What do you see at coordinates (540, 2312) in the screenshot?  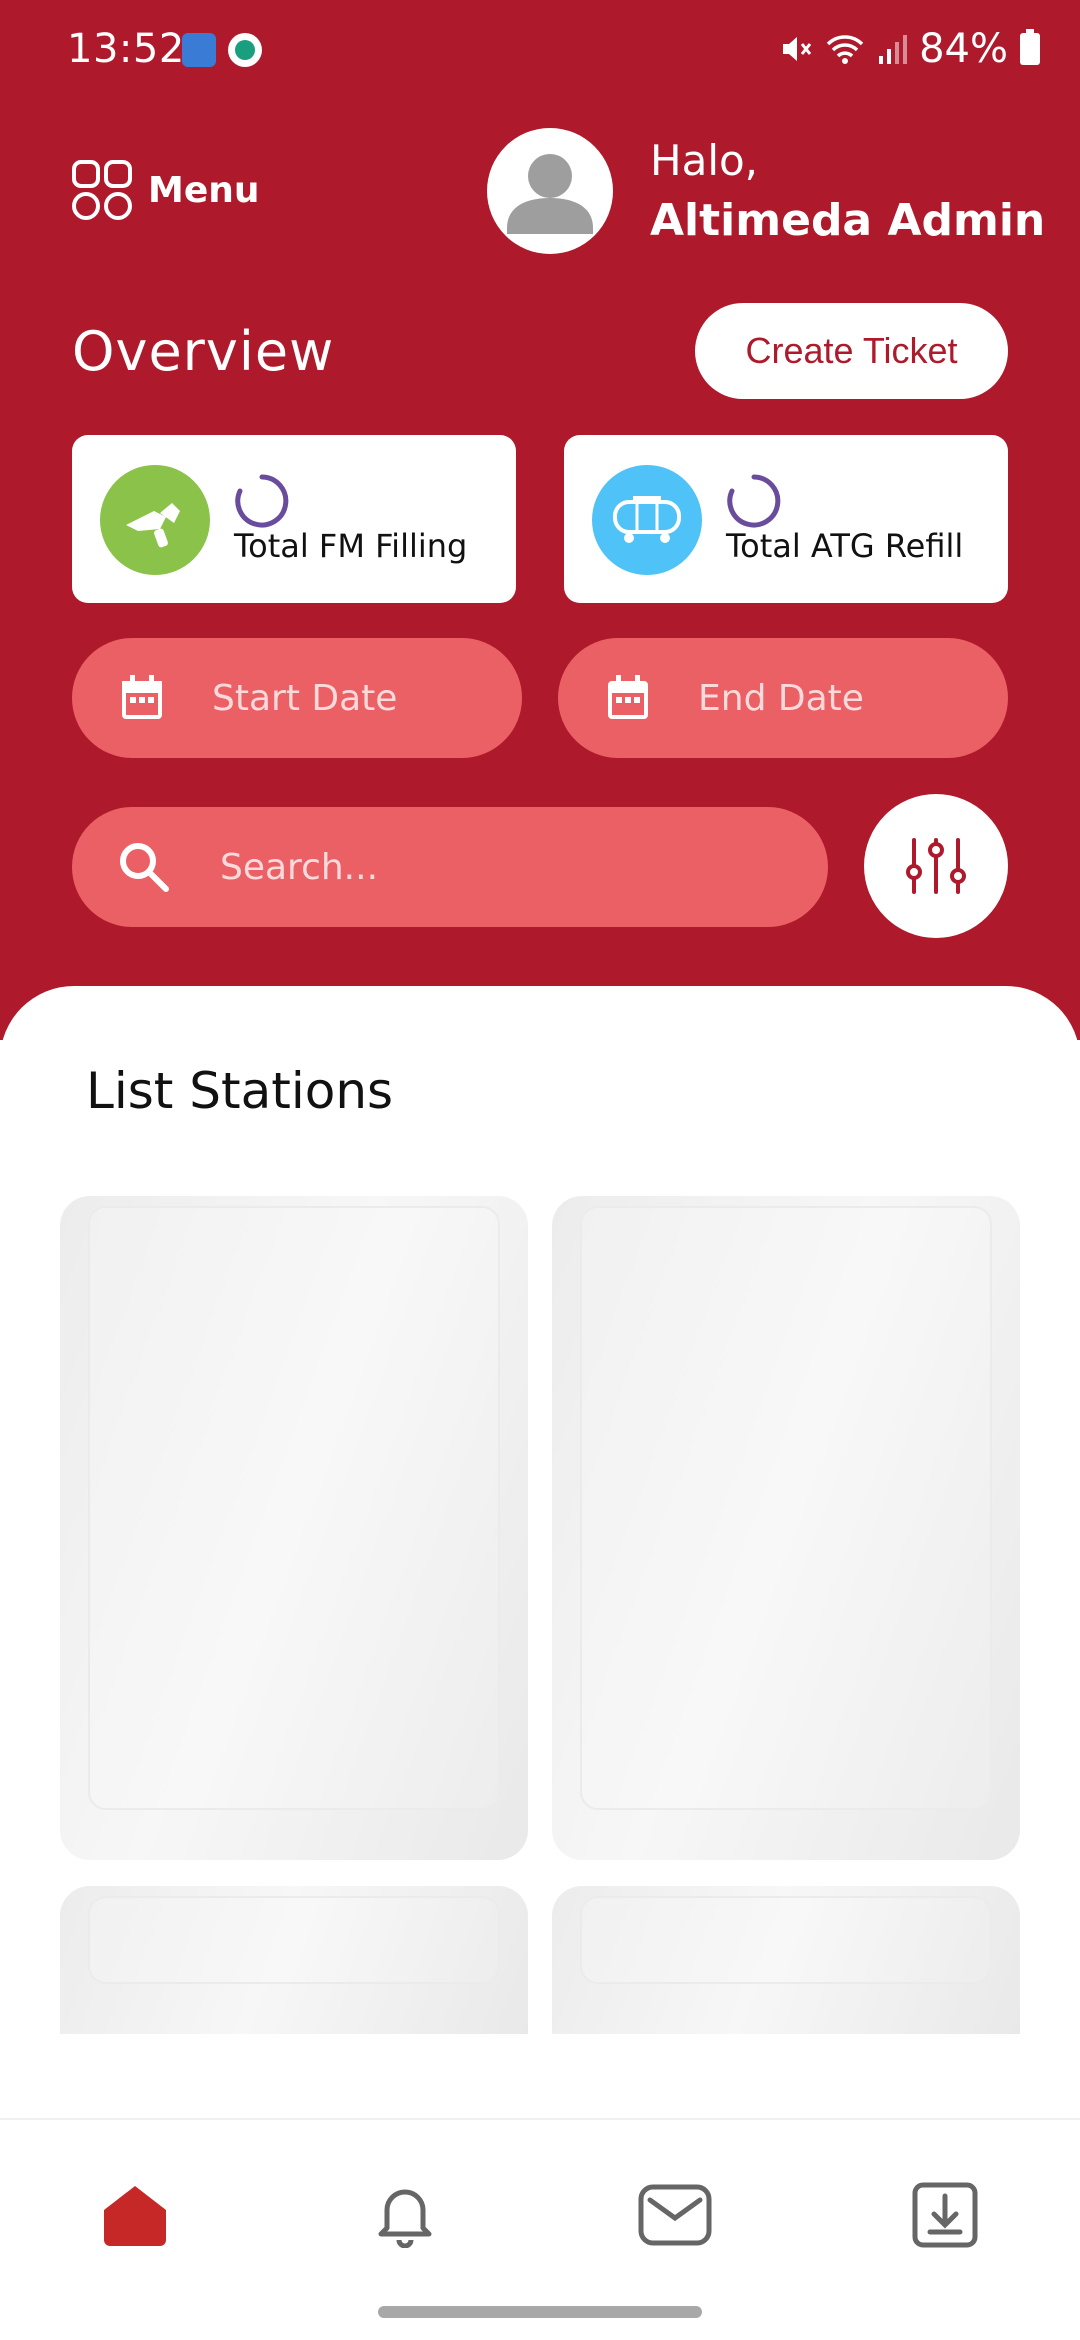 I see `home-indicator` at bounding box center [540, 2312].